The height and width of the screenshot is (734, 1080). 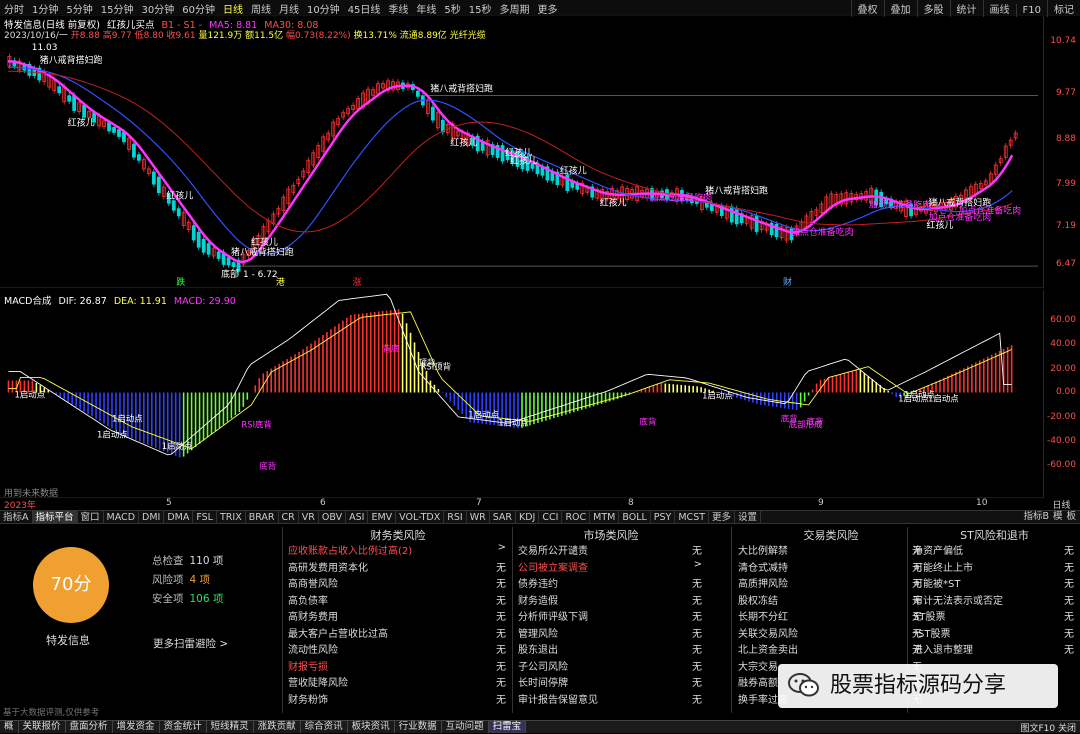 I want to click on more-scan-link: 更多扫雷避险 >, so click(x=190, y=643).